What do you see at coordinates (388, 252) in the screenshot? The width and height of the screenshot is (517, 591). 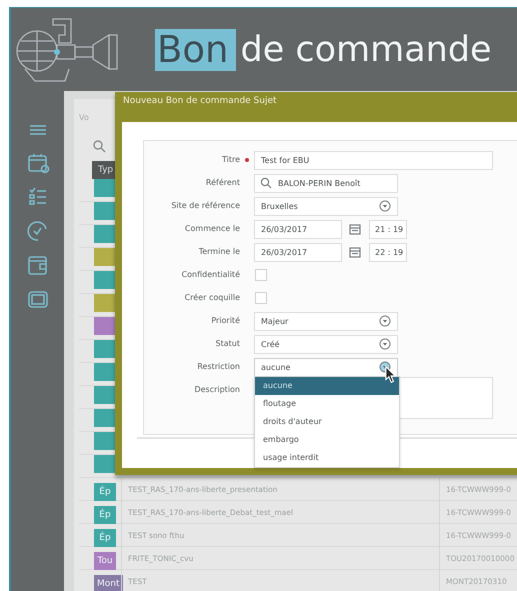 I see `time-field: 22 : 19` at bounding box center [388, 252].